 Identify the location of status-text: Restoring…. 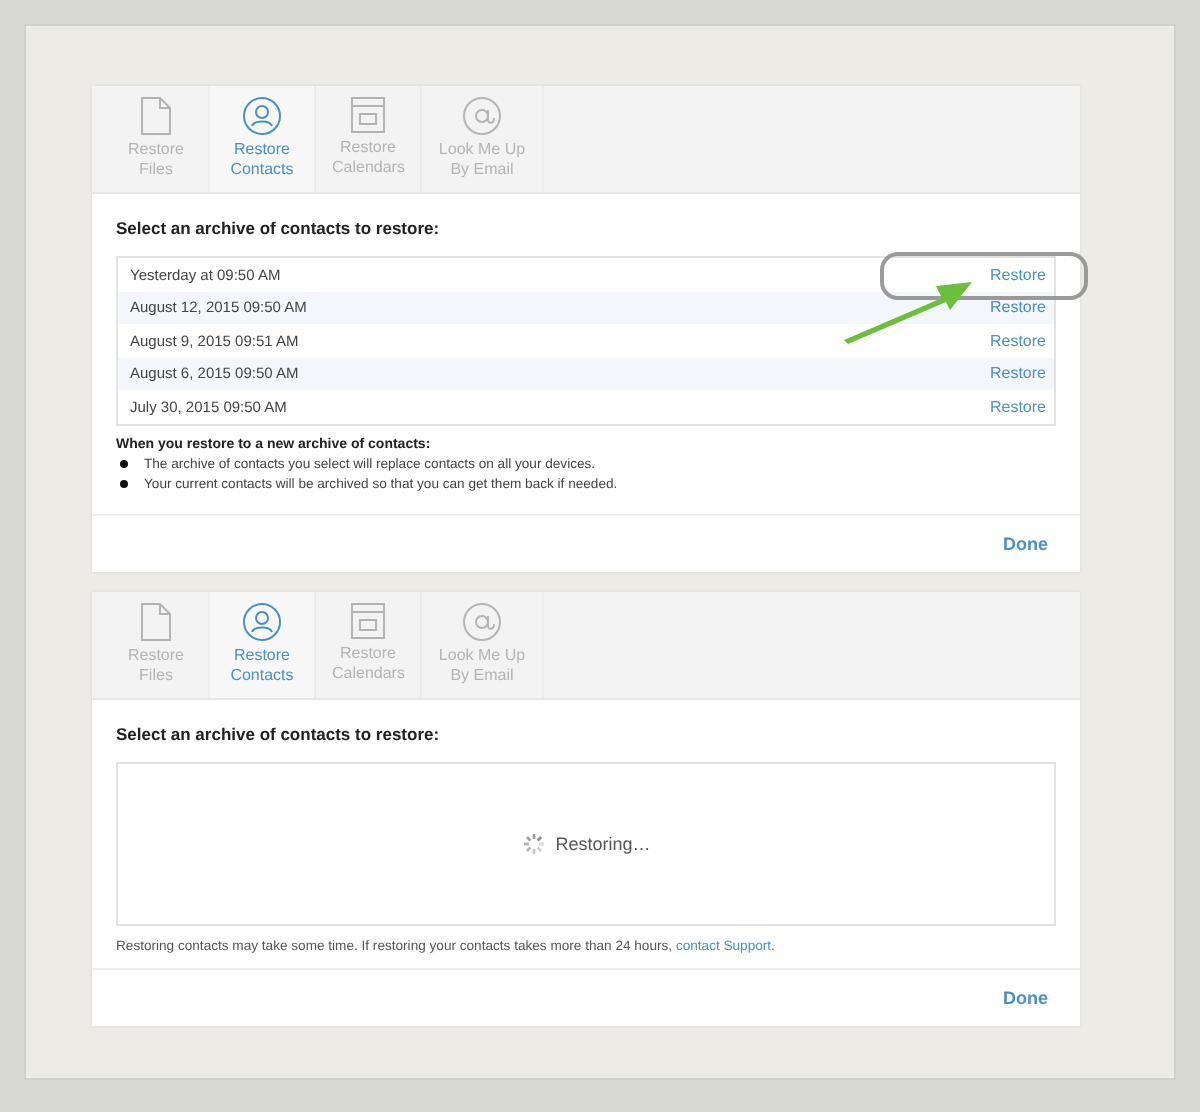
(603, 843).